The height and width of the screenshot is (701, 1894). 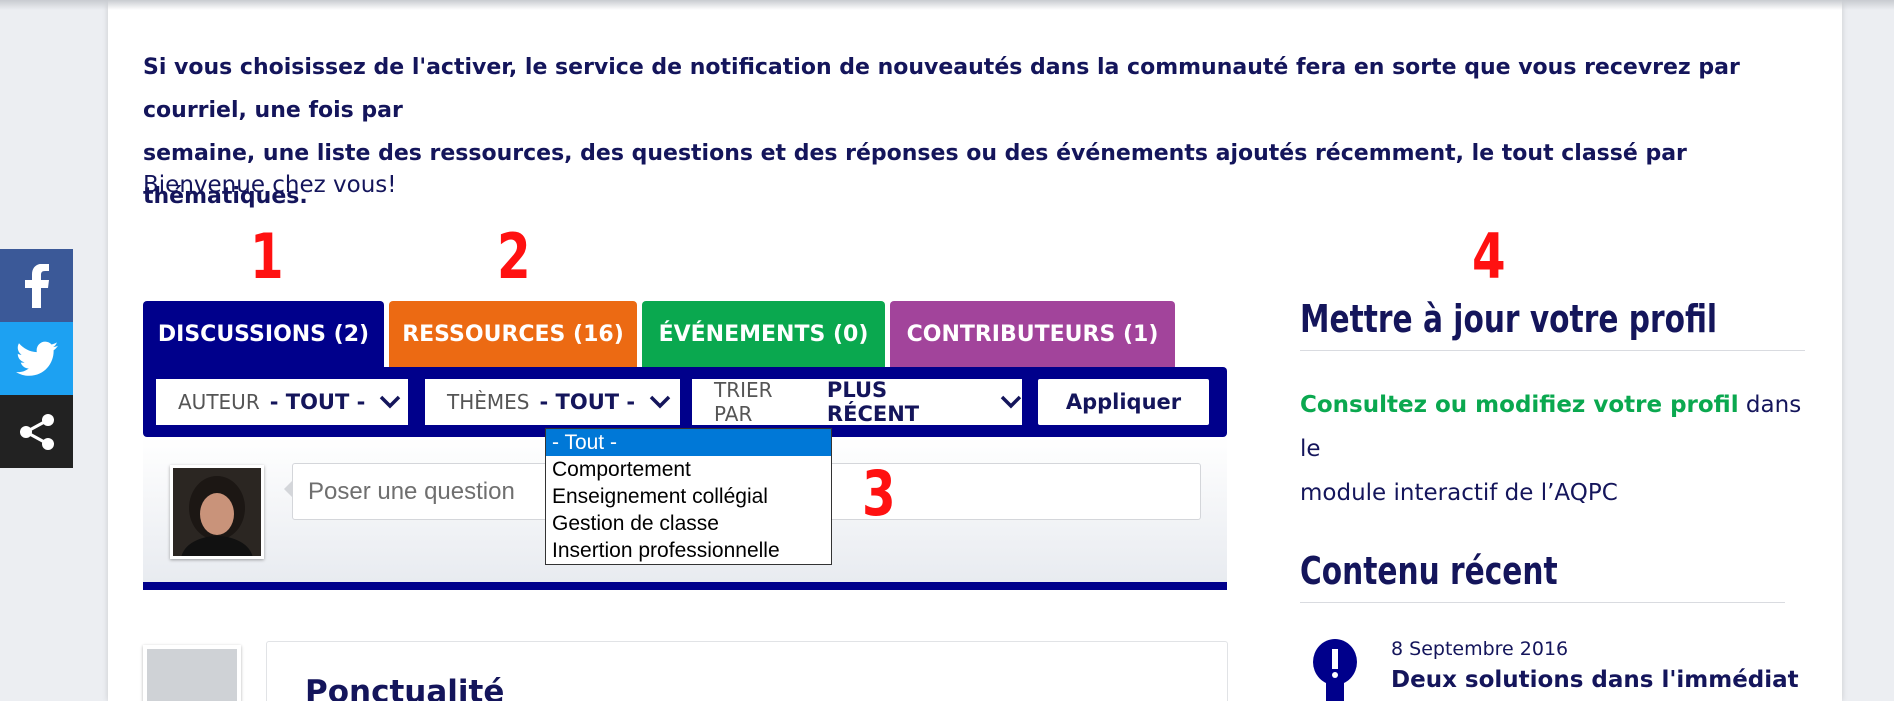 I want to click on profile-divider, so click(x=1552, y=350).